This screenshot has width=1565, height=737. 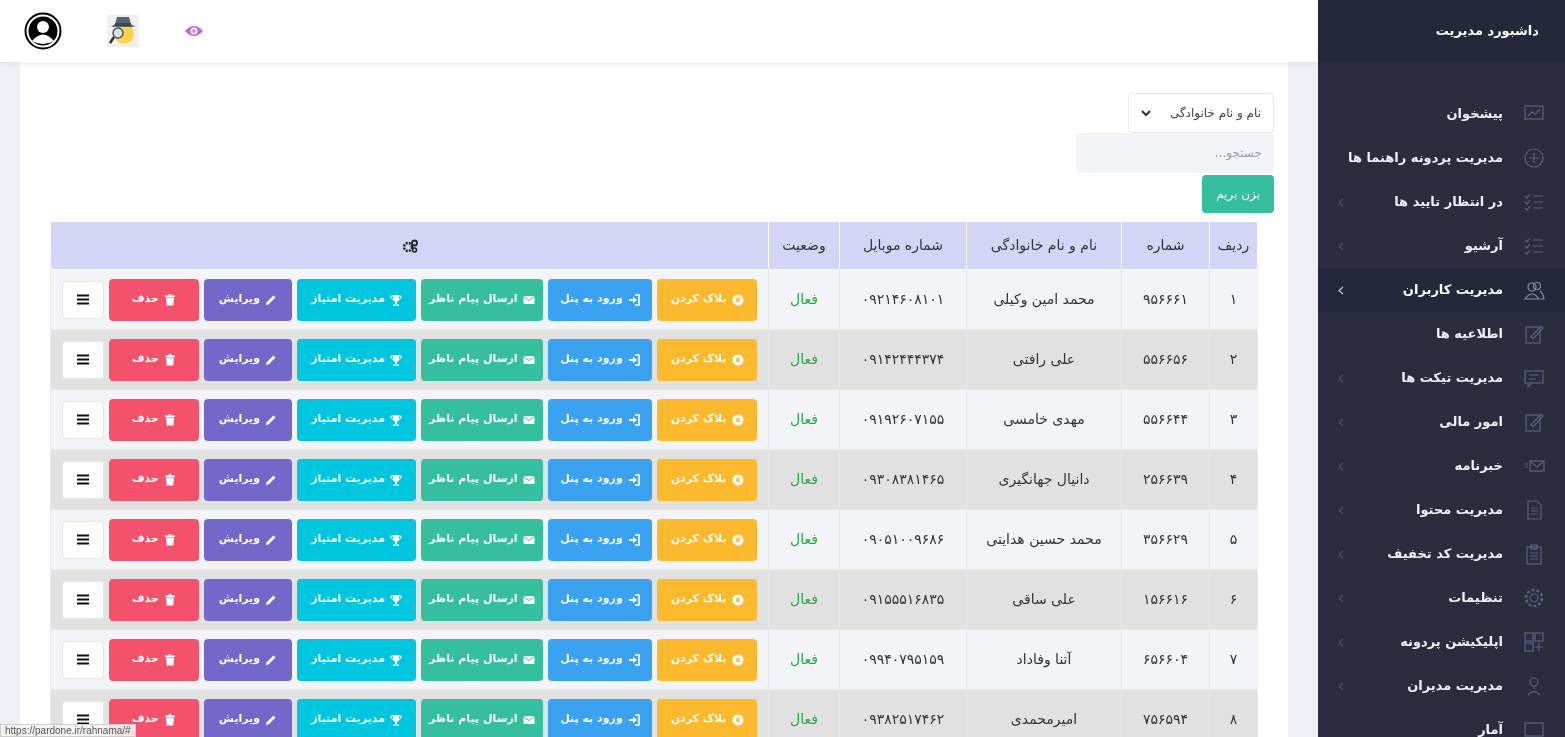 What do you see at coordinates (1441, 334) in the screenshot?
I see `sidebar-item: اطلاعیه ها` at bounding box center [1441, 334].